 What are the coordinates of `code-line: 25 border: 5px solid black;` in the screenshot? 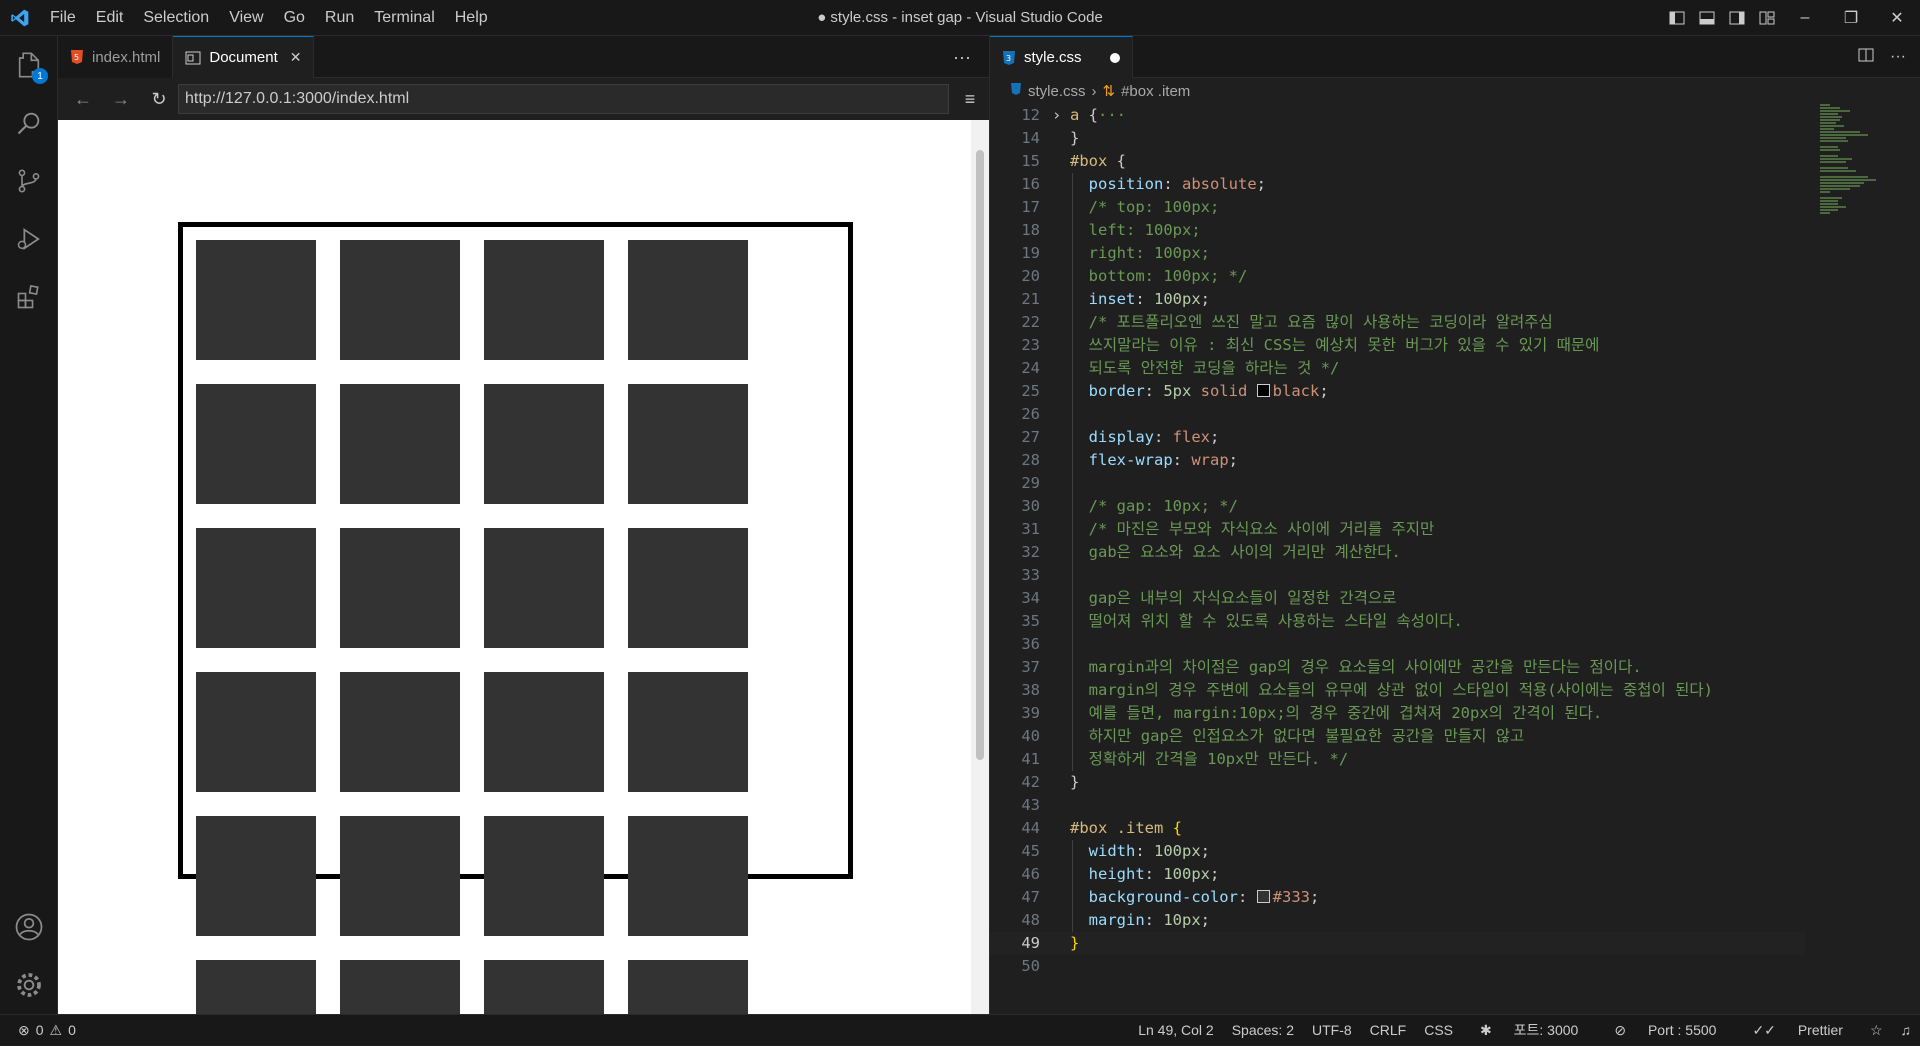 It's located at (1397, 391).